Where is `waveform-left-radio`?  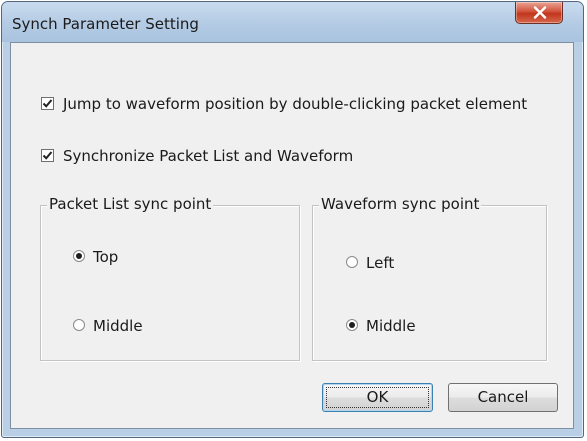
waveform-left-radio is located at coordinates (352, 262).